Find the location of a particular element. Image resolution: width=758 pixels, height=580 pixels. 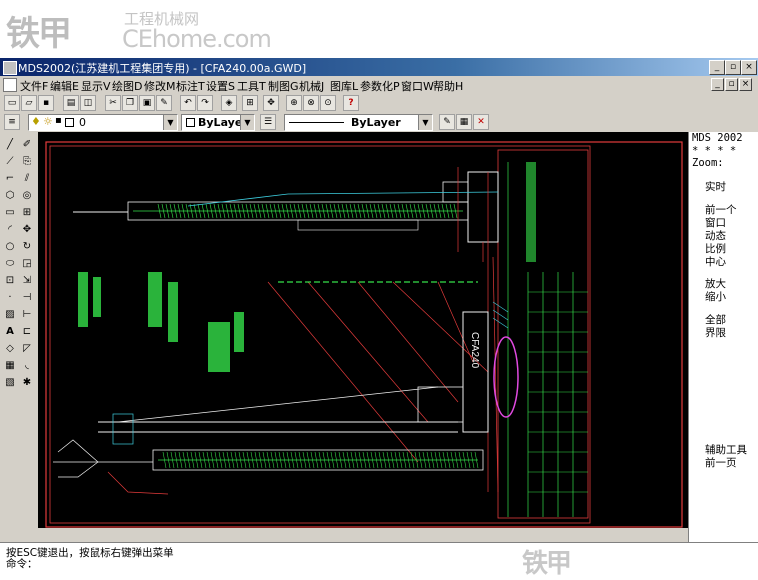

menu-window: 窗口W is located at coordinates (417, 86).